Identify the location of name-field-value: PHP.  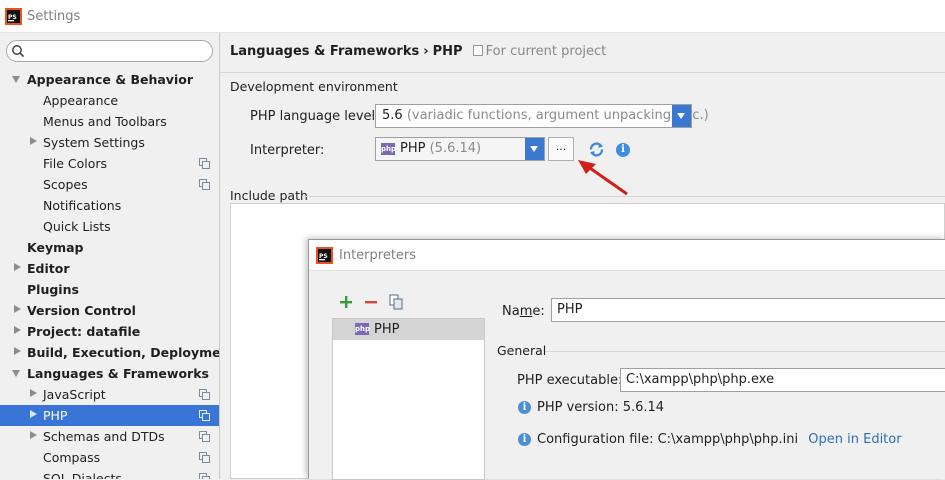
(570, 309).